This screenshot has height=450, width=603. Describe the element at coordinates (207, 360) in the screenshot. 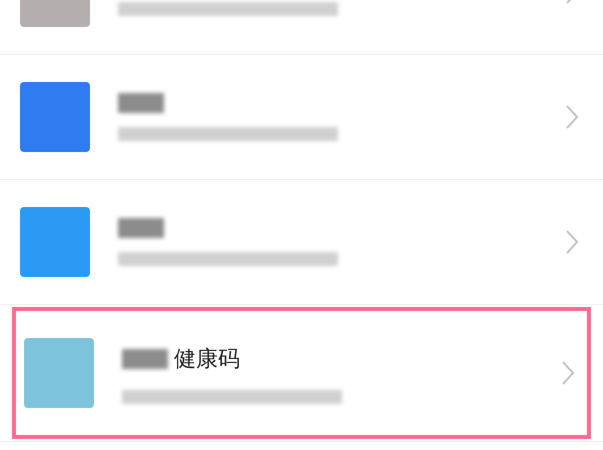

I see `row-title: 健康码` at that location.